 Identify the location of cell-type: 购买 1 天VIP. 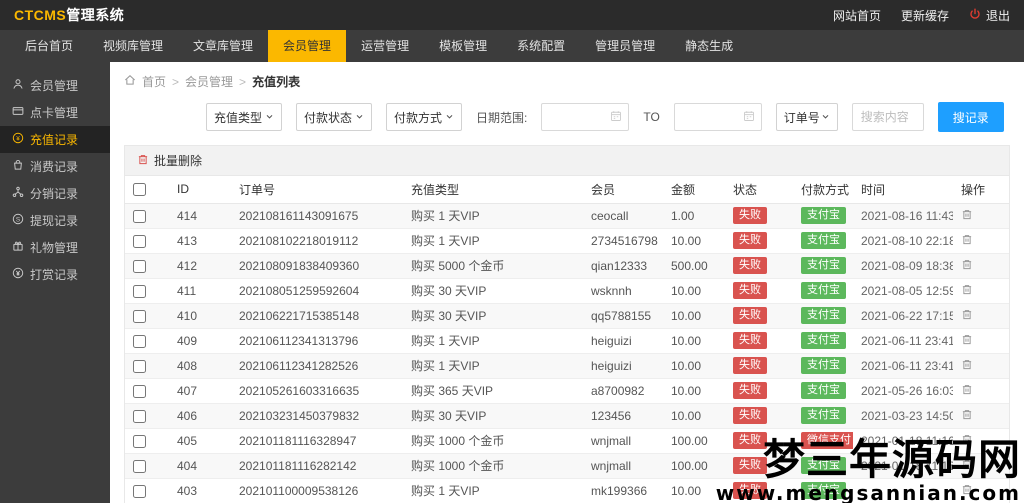
(493, 366).